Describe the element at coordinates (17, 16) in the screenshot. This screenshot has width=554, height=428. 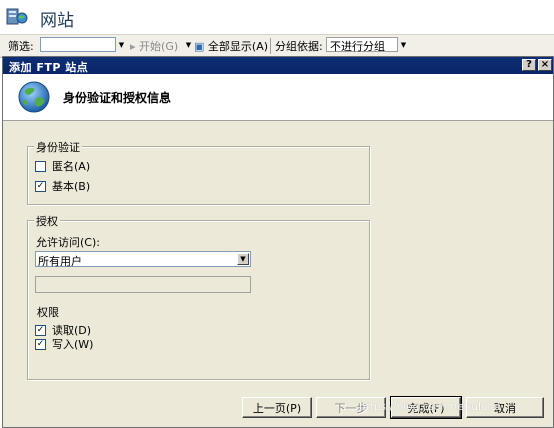
I see `server-icon` at that location.